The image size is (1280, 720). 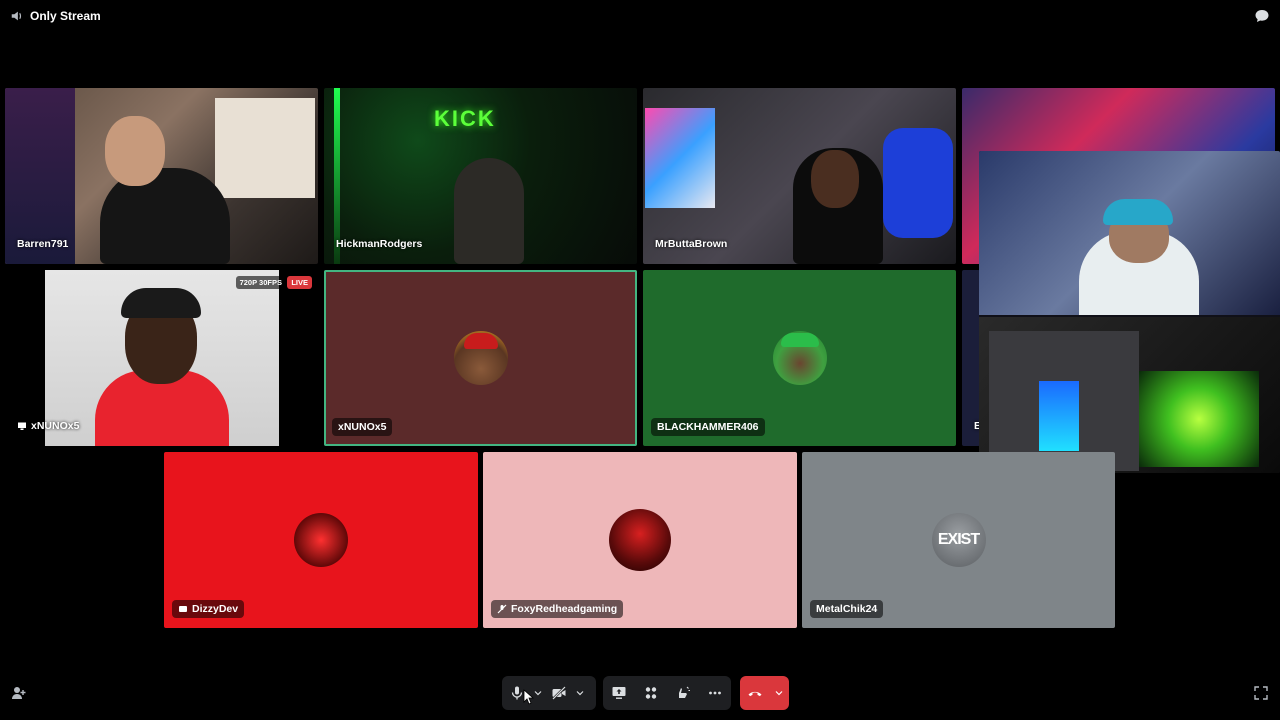 I want to click on activities-button, so click(x=651, y=693).